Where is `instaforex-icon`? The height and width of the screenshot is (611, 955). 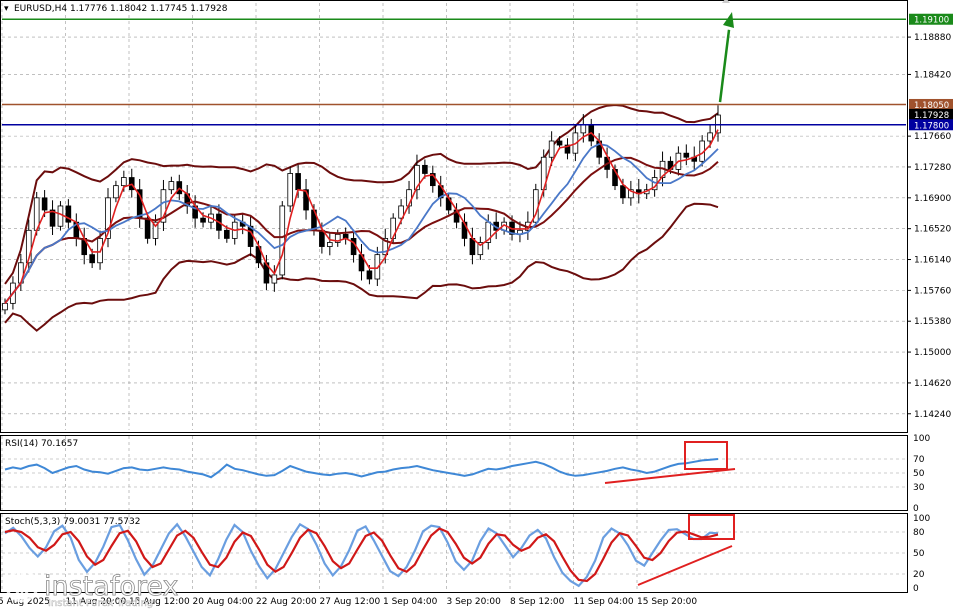
instaforex-icon is located at coordinates (22, 586).